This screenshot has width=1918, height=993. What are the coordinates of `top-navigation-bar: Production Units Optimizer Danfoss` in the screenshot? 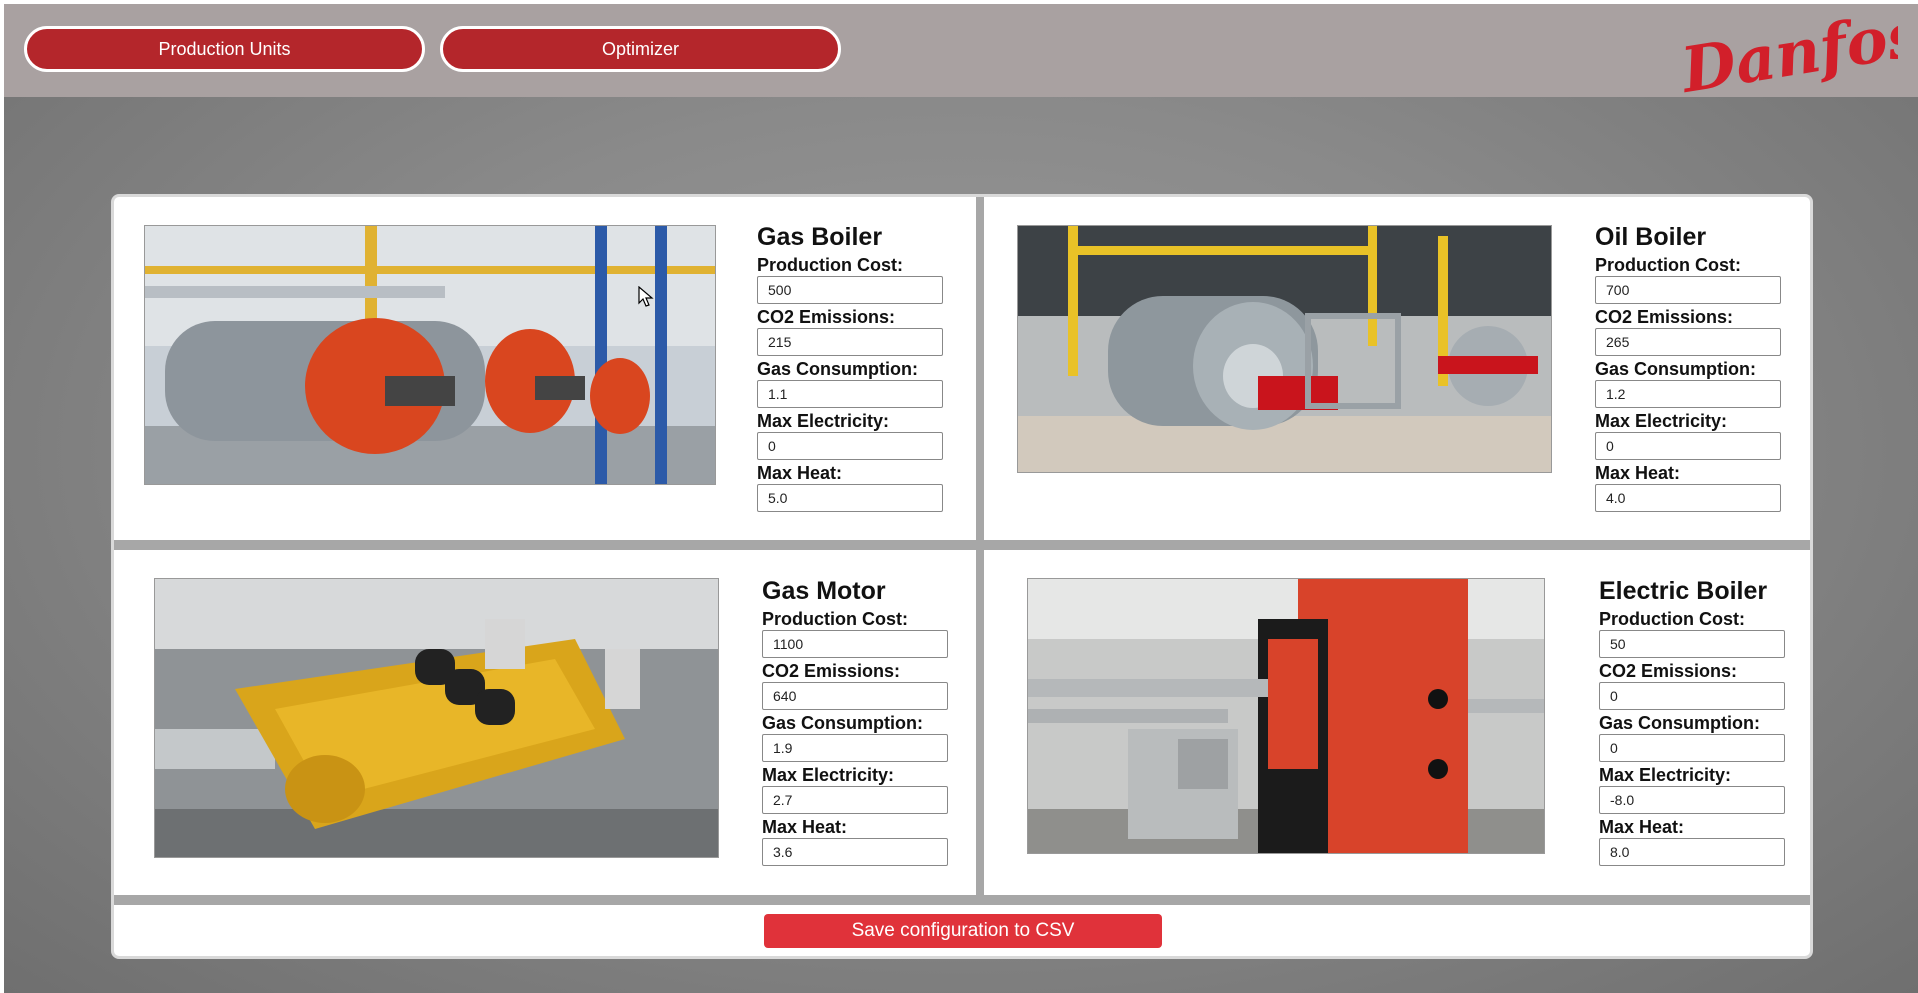 It's located at (961, 51).